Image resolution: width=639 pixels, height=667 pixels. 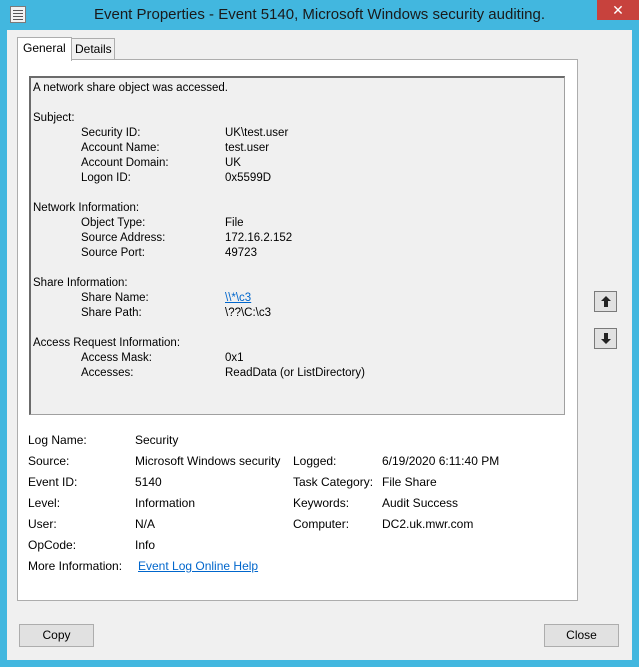 I want to click on opcode-value: Info, so click(x=145, y=545).